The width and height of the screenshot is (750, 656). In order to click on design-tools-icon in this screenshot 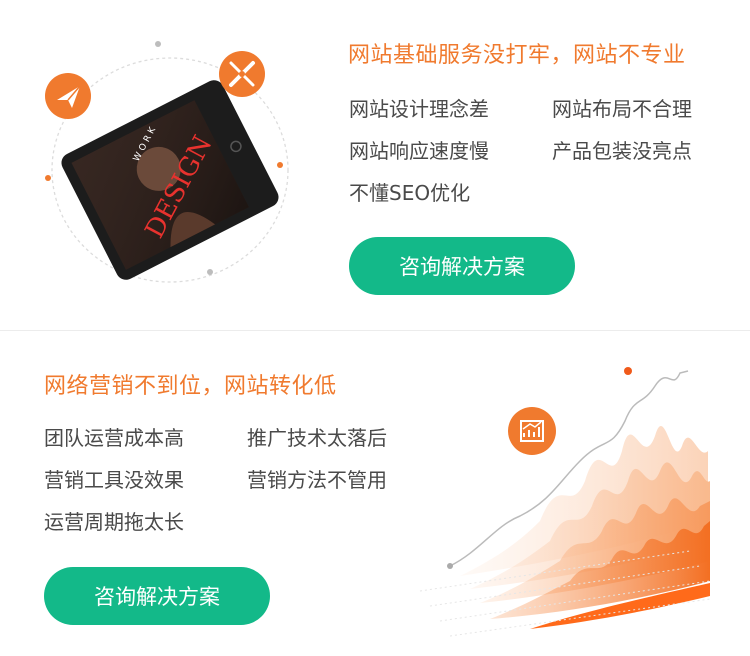, I will do `click(242, 74)`.